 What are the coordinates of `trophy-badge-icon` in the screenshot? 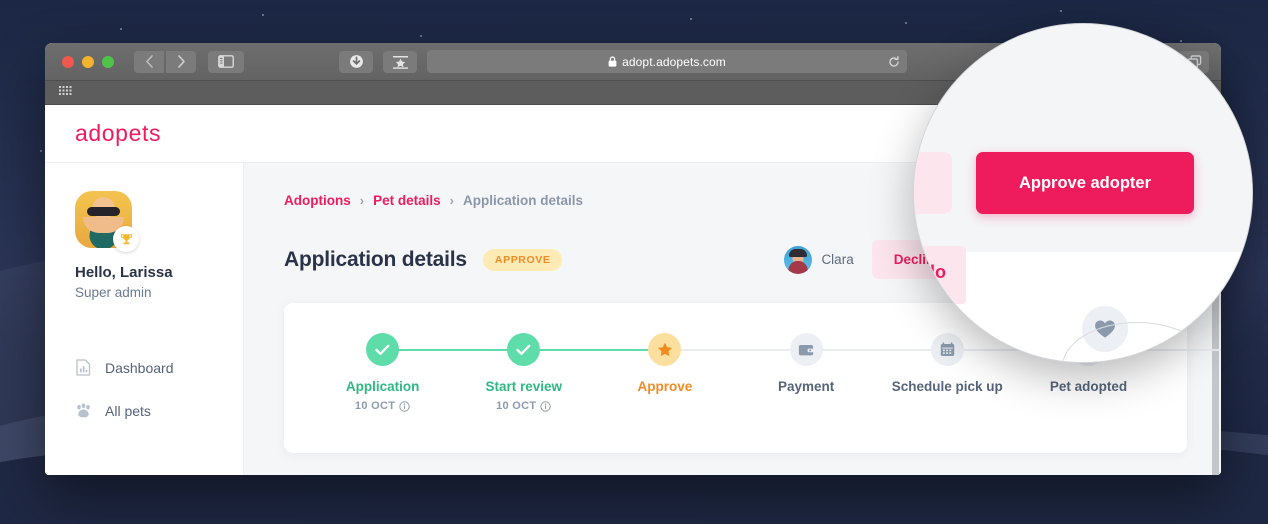 It's located at (126, 239).